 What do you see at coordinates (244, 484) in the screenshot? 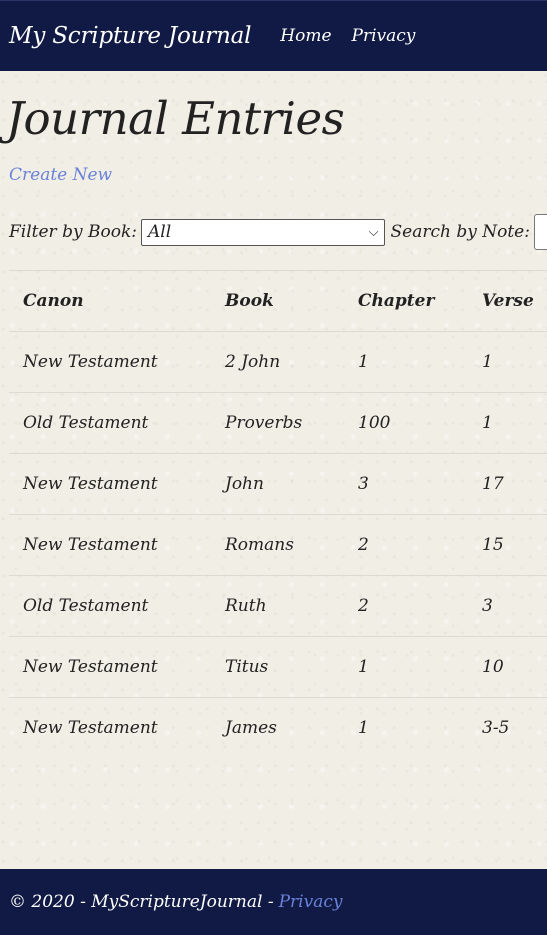
I see `cell-book: John` at bounding box center [244, 484].